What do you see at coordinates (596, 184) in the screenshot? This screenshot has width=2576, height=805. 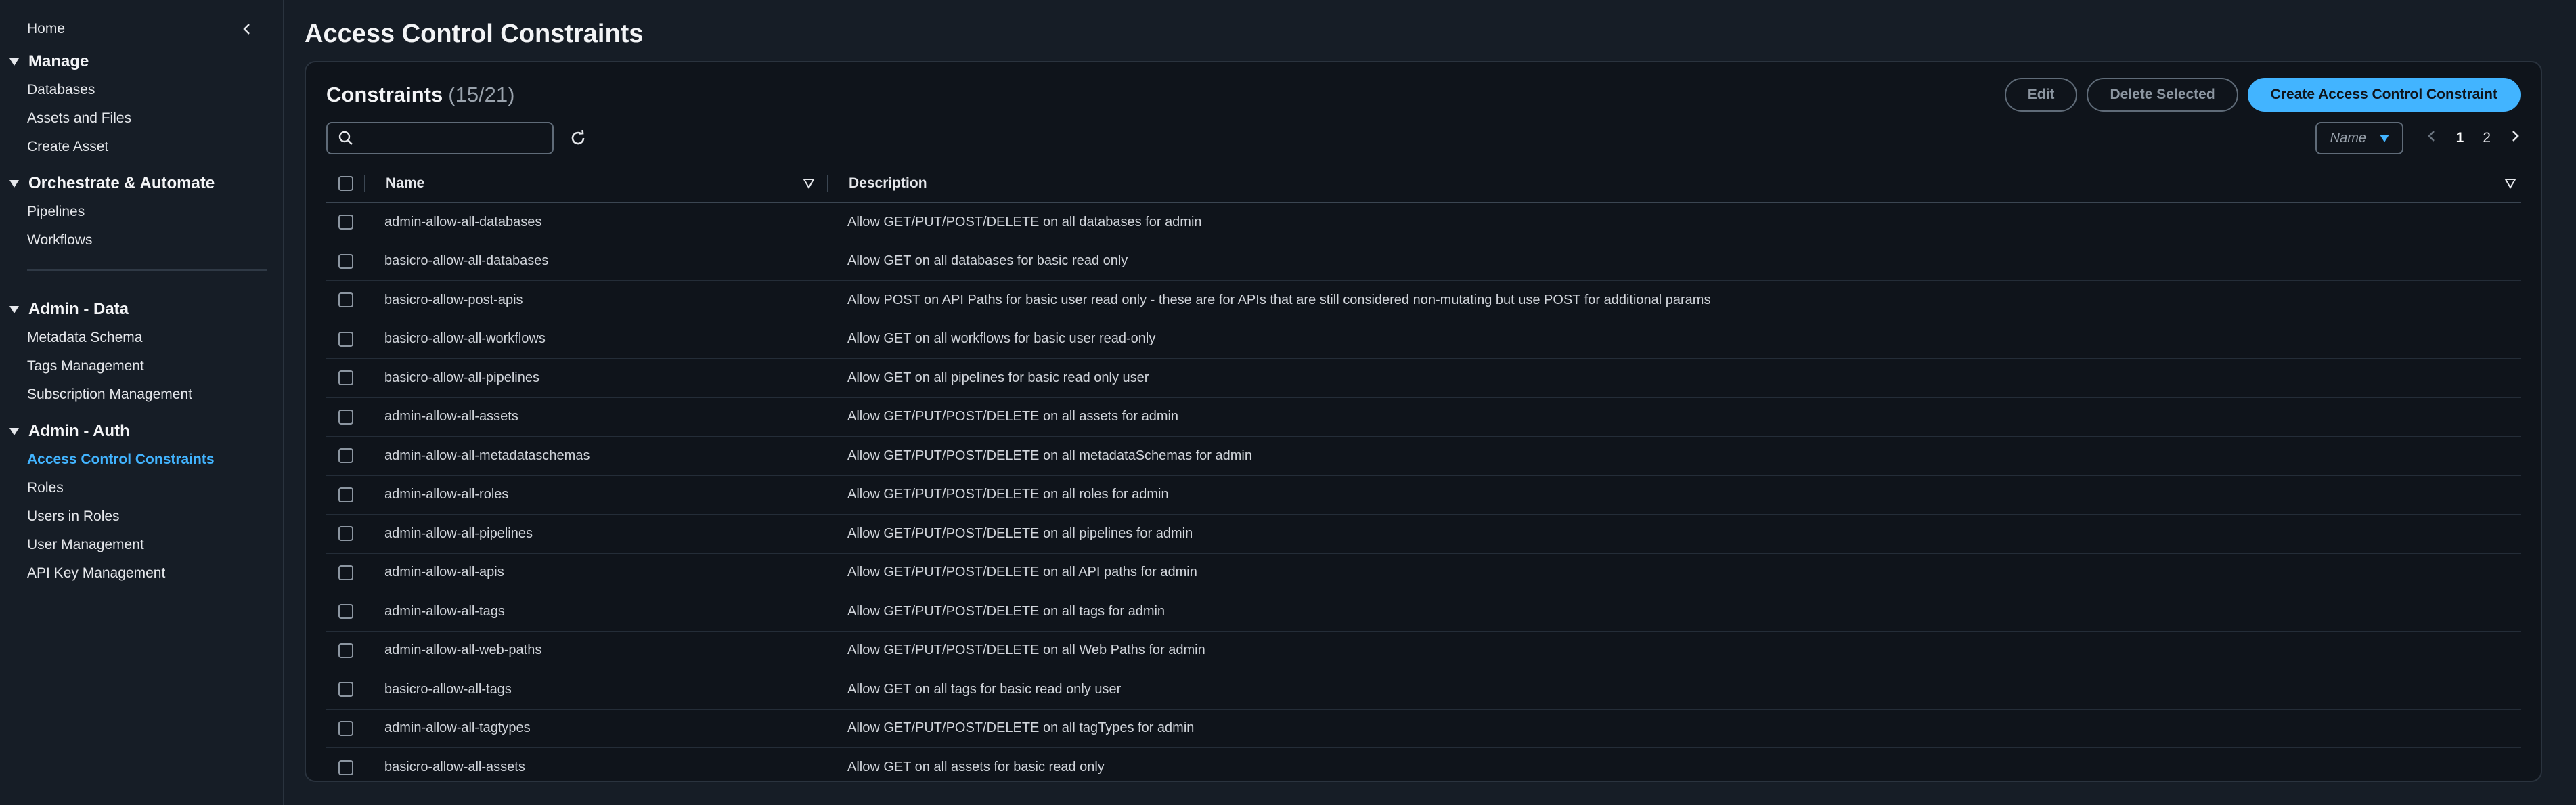 I see `name-column-header: Name` at bounding box center [596, 184].